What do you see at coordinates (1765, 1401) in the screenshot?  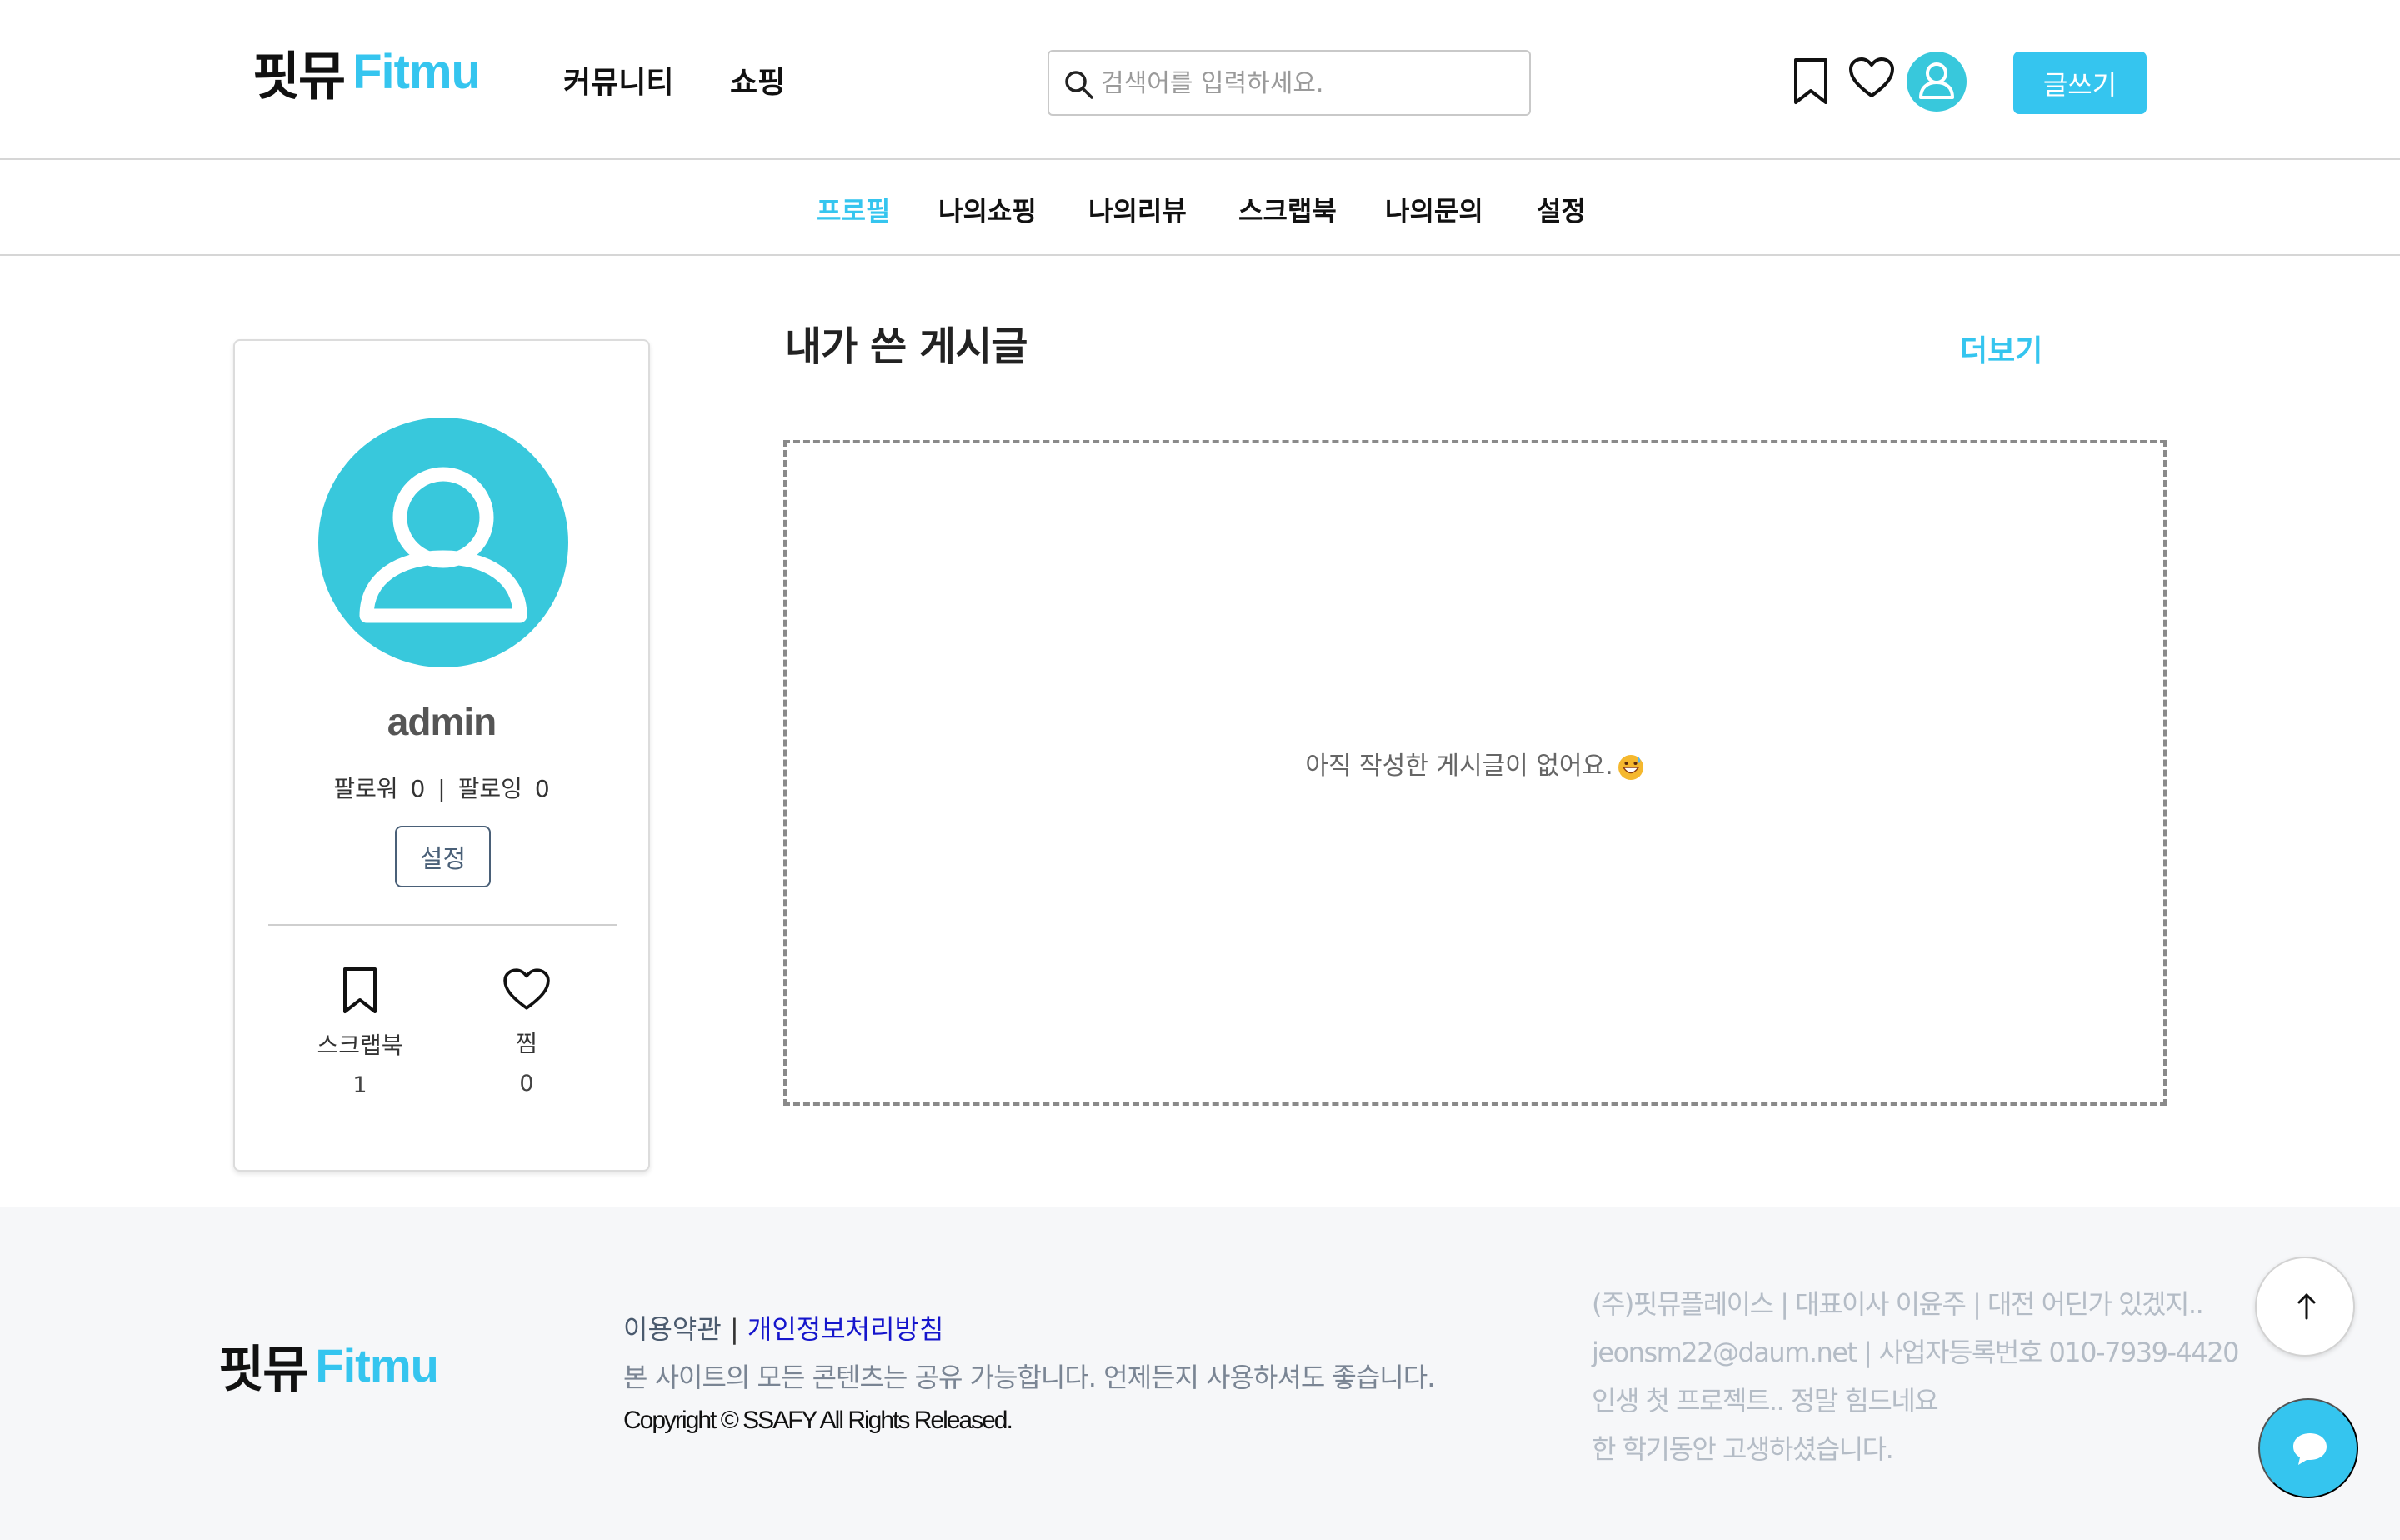 I see `footer-company-line: 인생 첫 프로젝트.. 정말 힘드네요` at bounding box center [1765, 1401].